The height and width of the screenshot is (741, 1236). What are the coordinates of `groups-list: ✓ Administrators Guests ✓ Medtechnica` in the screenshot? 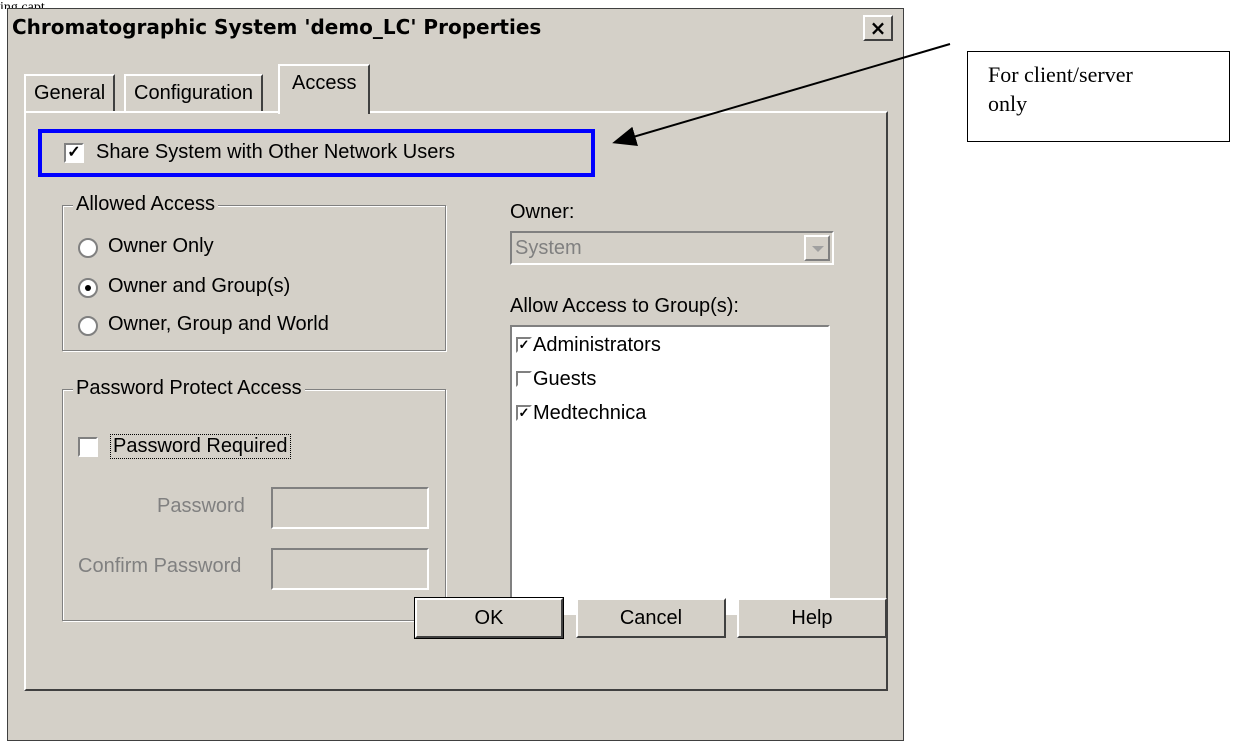 It's located at (670, 470).